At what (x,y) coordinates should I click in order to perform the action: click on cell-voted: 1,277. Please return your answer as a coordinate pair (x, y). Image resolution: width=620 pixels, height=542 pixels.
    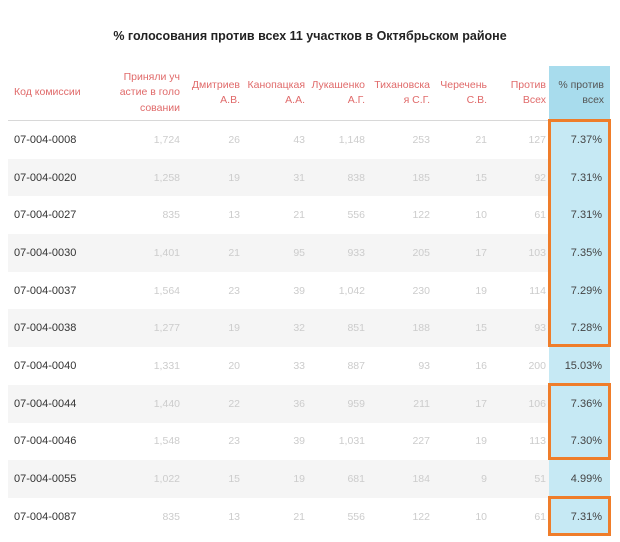
    Looking at the image, I should click on (166, 328).